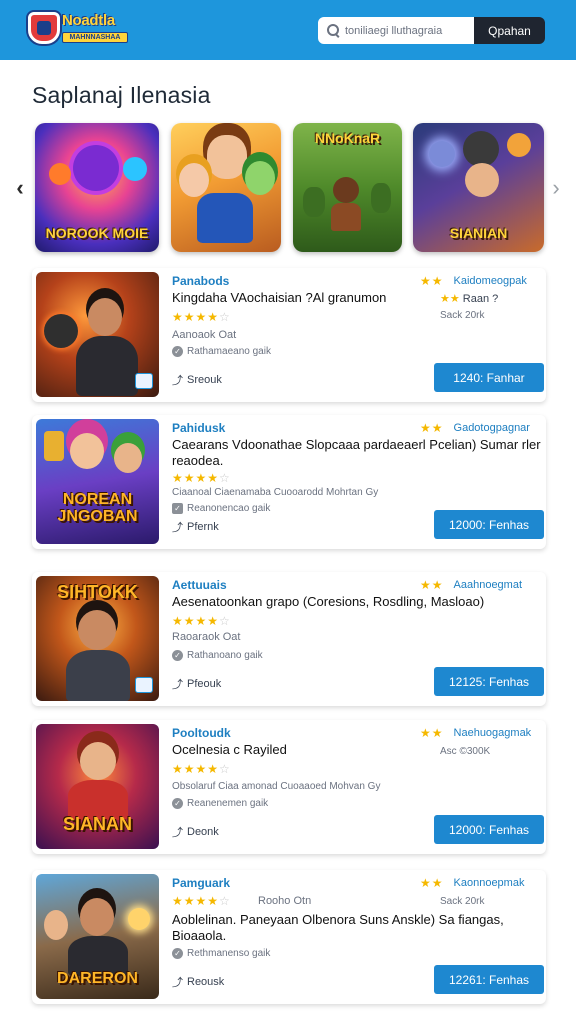  Describe the element at coordinates (228, 803) in the screenshot. I see `verified-text: Reanenemen gaik` at that location.